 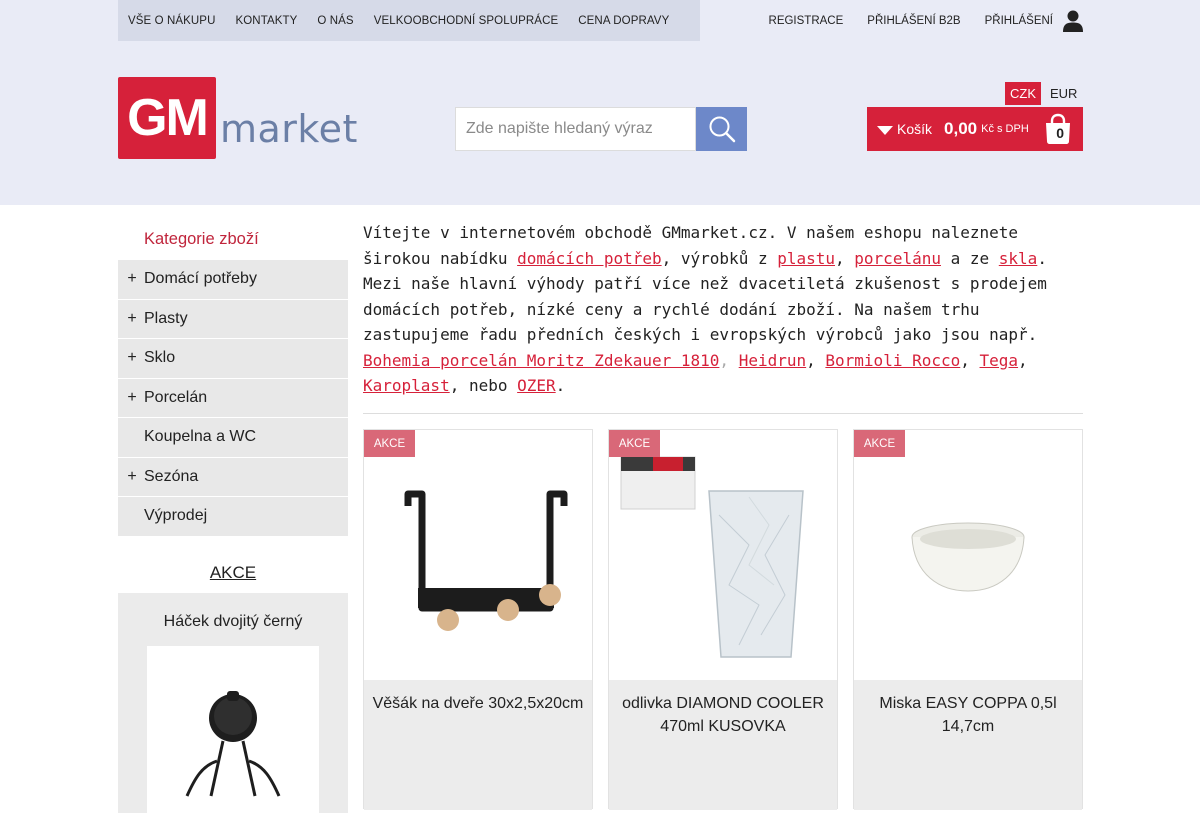 What do you see at coordinates (536, 385) in the screenshot?
I see `link-ozer: OZER` at bounding box center [536, 385].